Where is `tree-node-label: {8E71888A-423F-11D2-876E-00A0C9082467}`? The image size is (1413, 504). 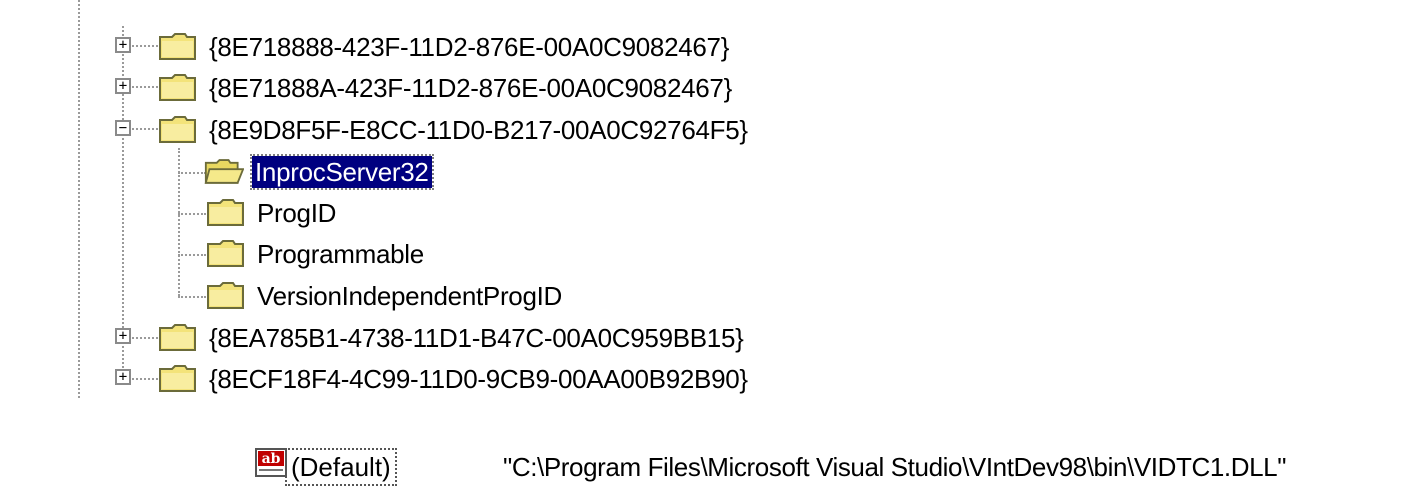 tree-node-label: {8E71888A-423F-11D2-876E-00A0C9082467} is located at coordinates (470, 88).